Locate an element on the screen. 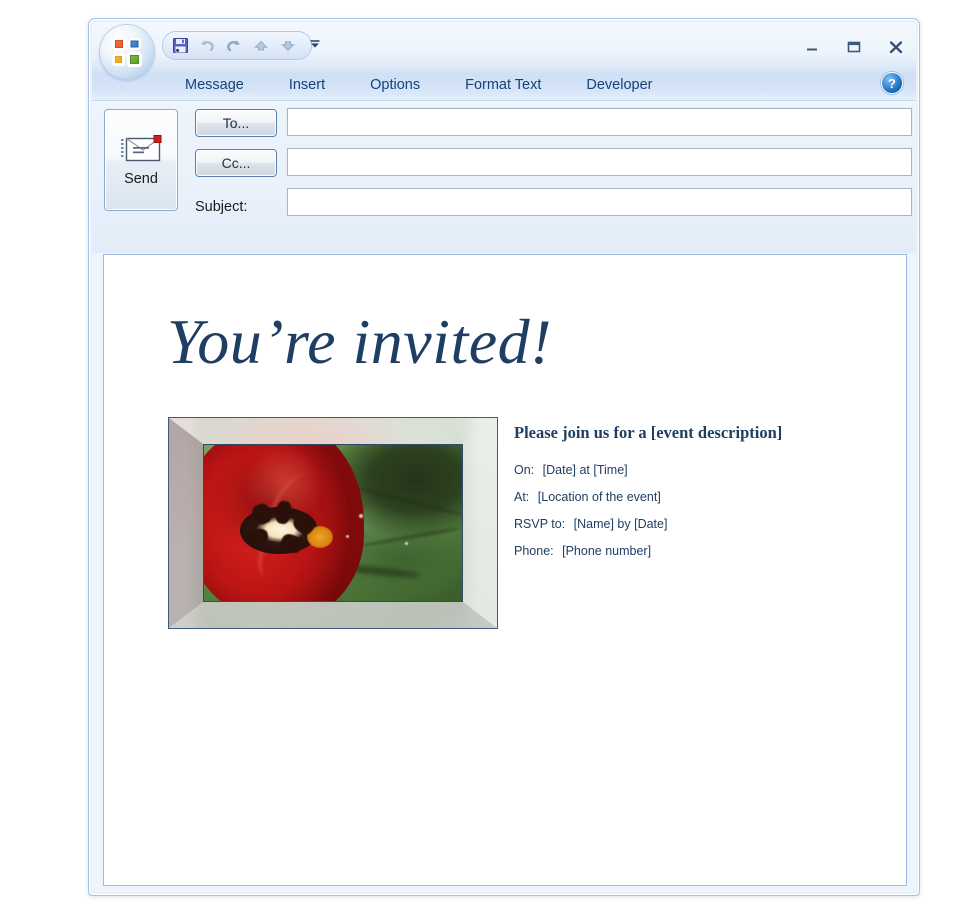 The image size is (976, 917). previous-item-icon is located at coordinates (261, 45).